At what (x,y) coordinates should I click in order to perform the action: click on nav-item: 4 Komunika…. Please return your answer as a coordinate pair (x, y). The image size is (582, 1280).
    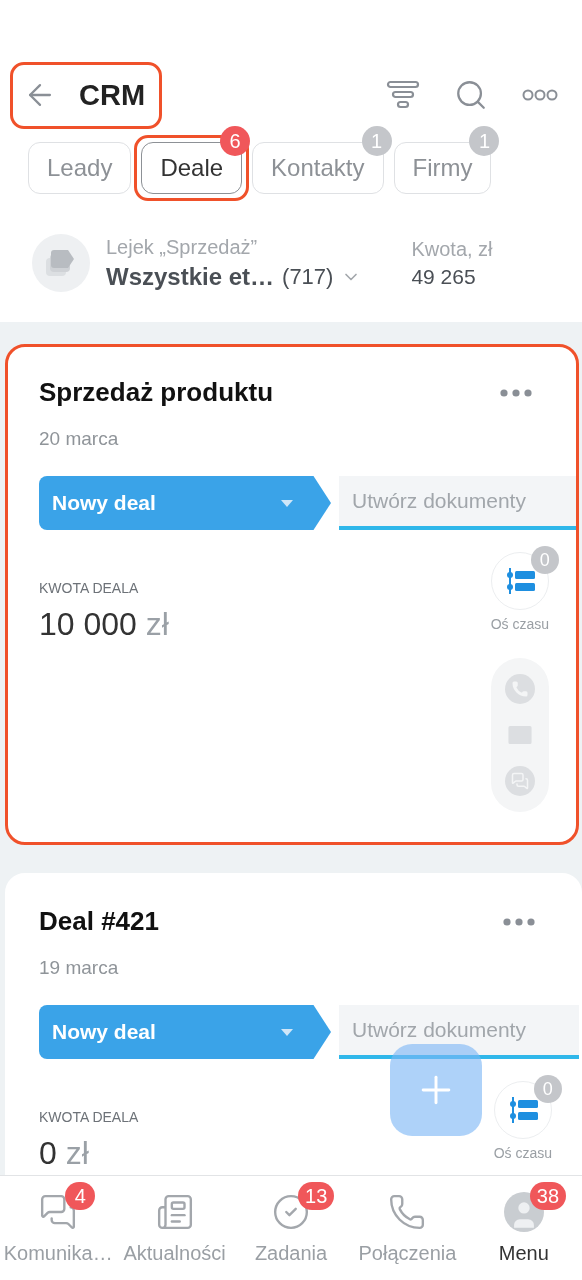
    Looking at the image, I should click on (58, 1228).